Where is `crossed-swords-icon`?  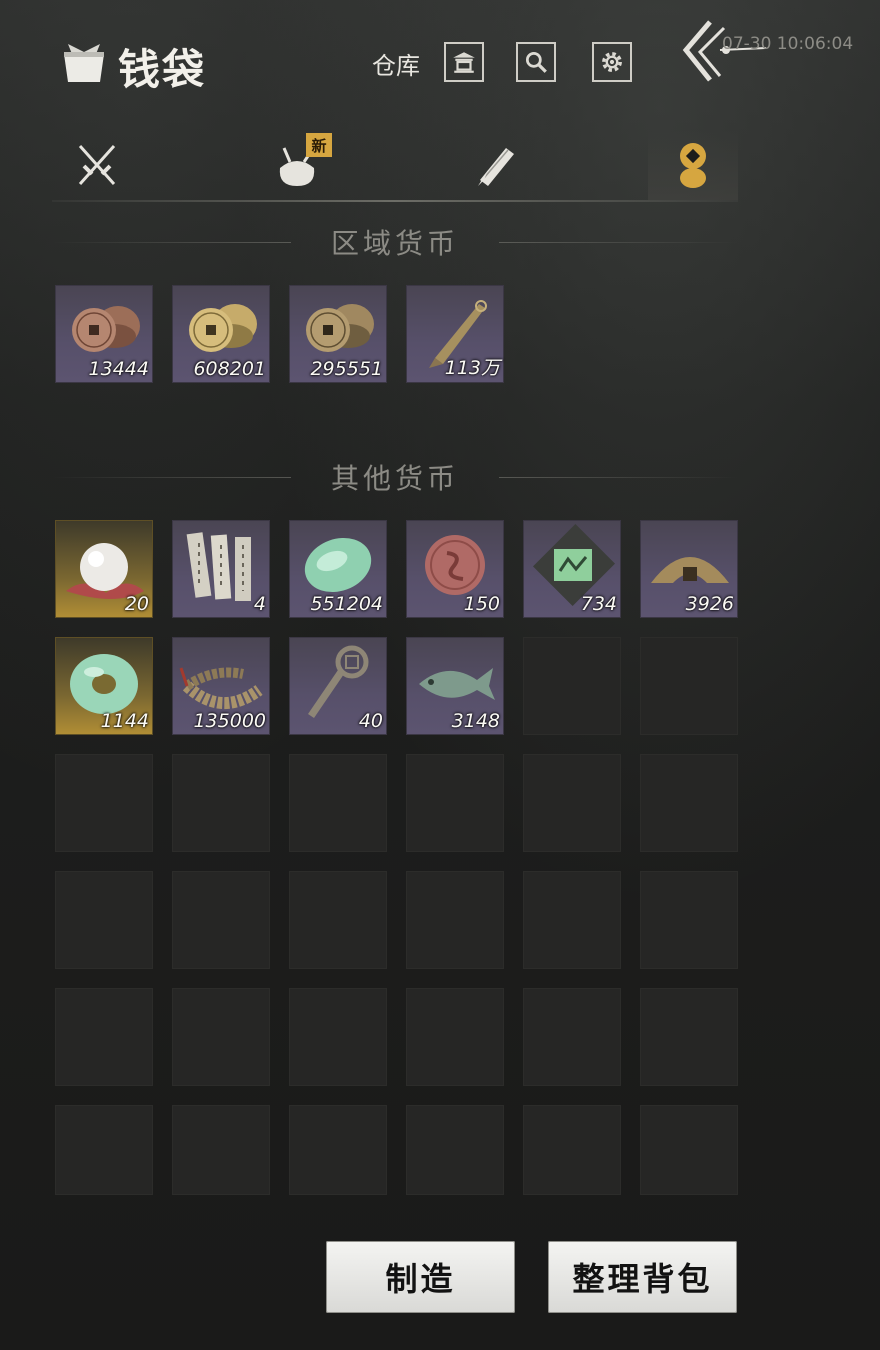
crossed-swords-icon is located at coordinates (97, 165).